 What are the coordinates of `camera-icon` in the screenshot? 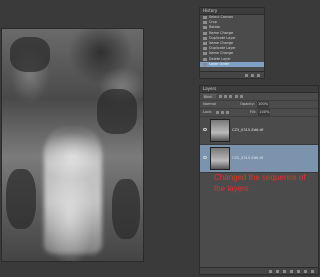 It's located at (252, 75).